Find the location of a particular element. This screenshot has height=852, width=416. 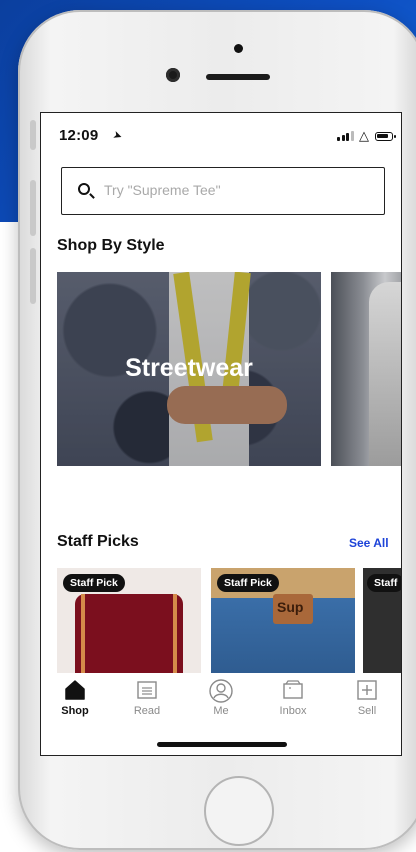

tab-label: Inbox is located at coordinates (293, 711).